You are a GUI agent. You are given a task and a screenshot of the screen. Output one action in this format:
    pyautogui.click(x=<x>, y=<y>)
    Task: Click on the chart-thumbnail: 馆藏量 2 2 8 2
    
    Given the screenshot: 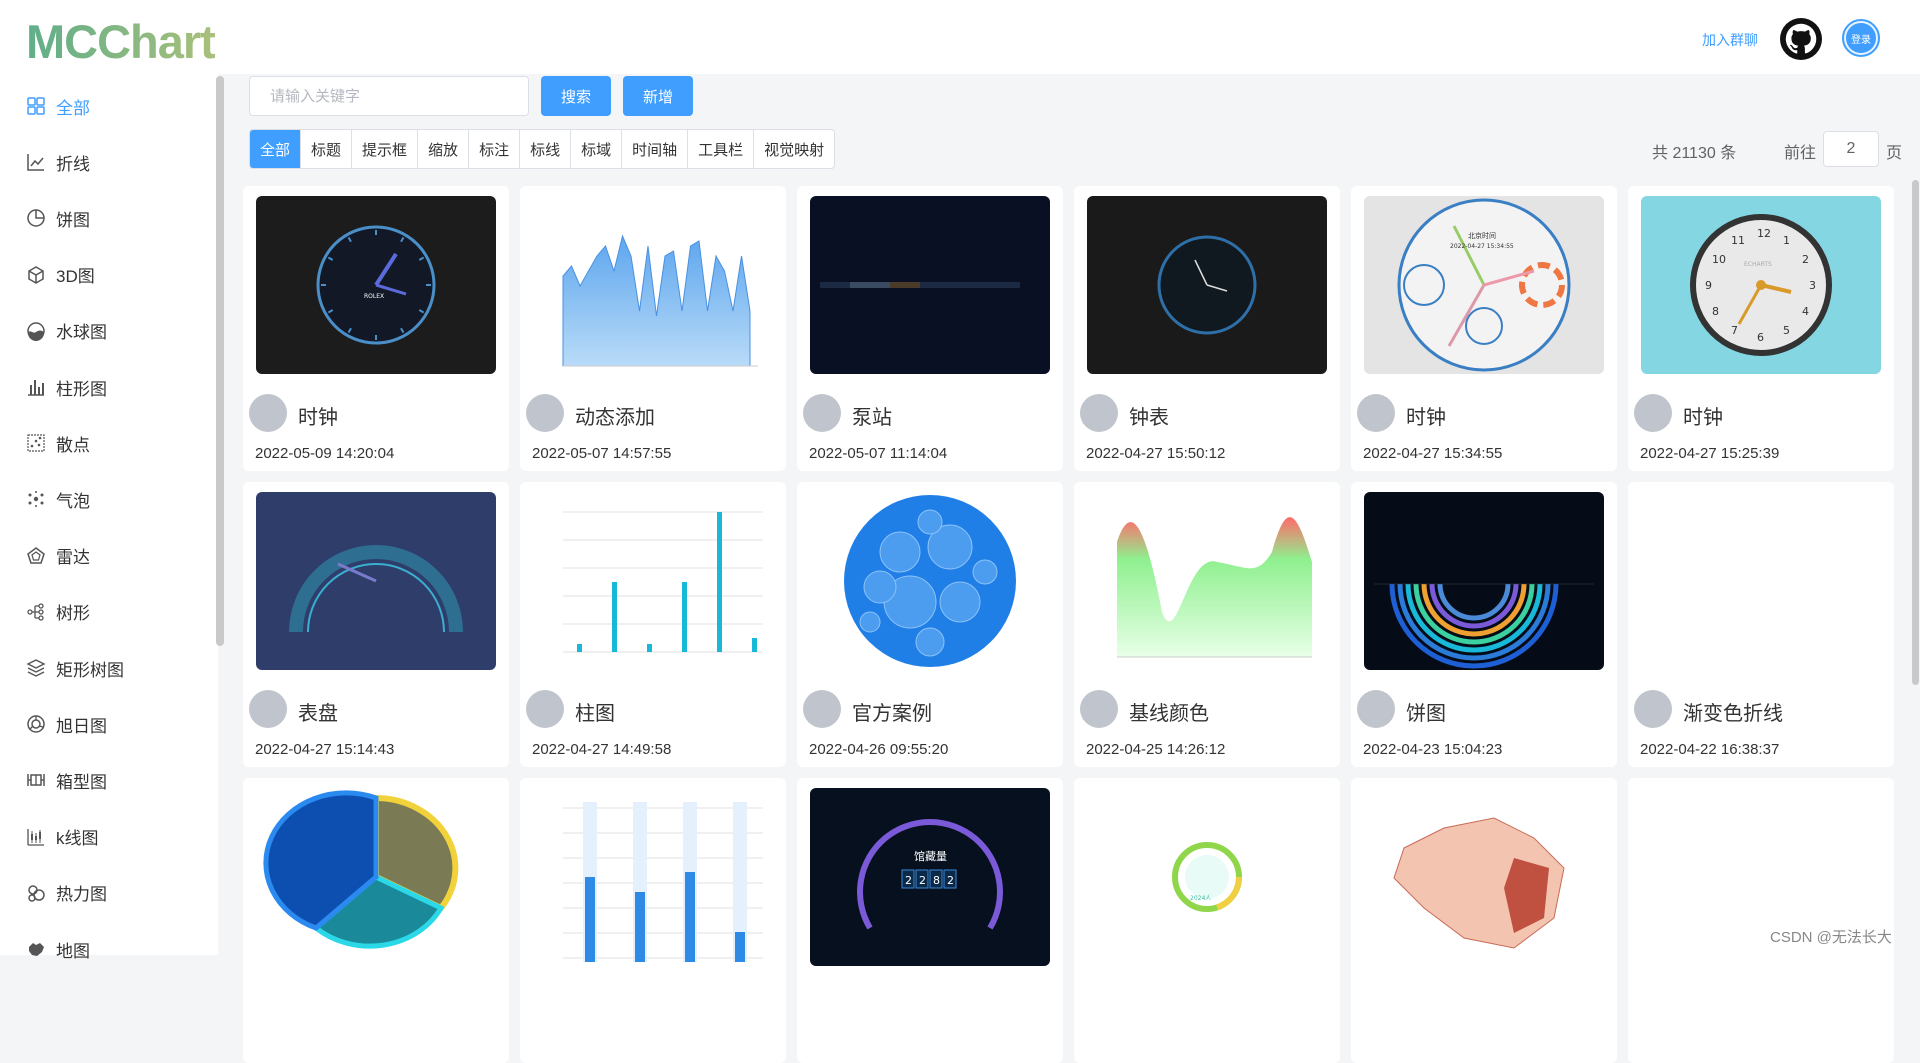 What is the action you would take?
    pyautogui.click(x=930, y=877)
    